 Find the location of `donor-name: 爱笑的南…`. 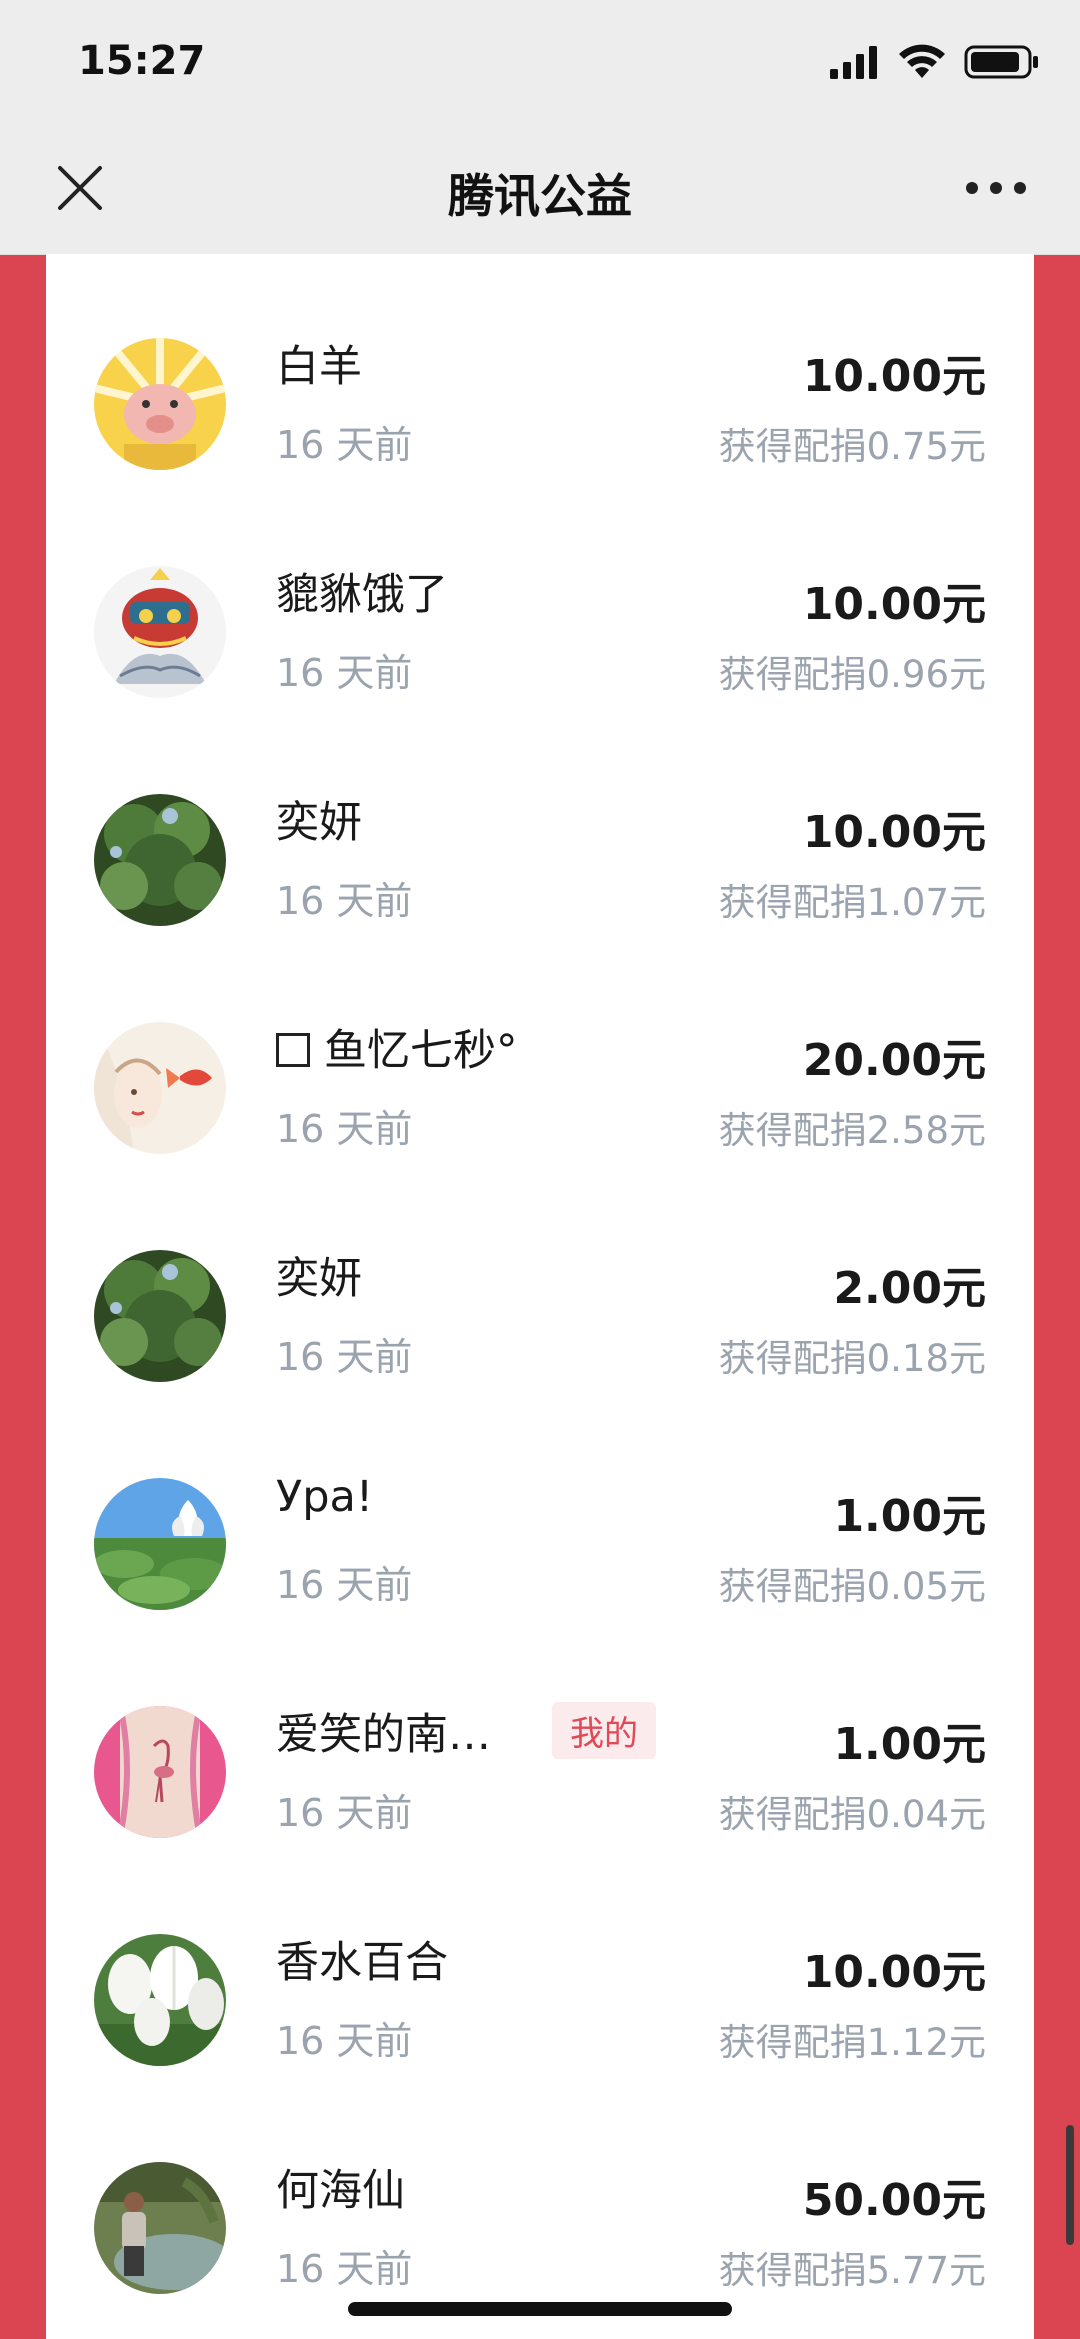

donor-name: 爱笑的南… is located at coordinates (383, 1735).